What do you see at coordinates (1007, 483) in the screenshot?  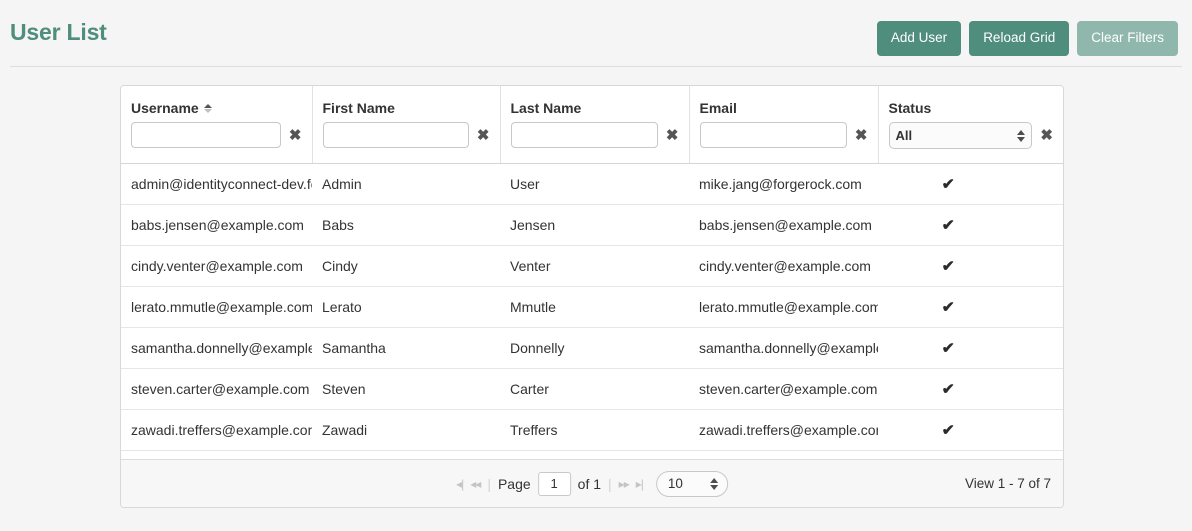 I see `record-count-label: View 1 - 7 of 7` at bounding box center [1007, 483].